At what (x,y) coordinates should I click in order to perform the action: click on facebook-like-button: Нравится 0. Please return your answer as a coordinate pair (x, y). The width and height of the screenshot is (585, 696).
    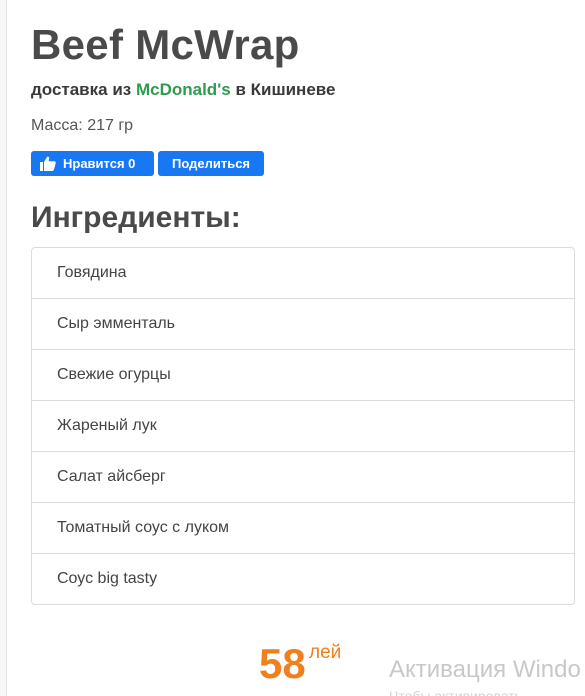
    Looking at the image, I should click on (92, 163).